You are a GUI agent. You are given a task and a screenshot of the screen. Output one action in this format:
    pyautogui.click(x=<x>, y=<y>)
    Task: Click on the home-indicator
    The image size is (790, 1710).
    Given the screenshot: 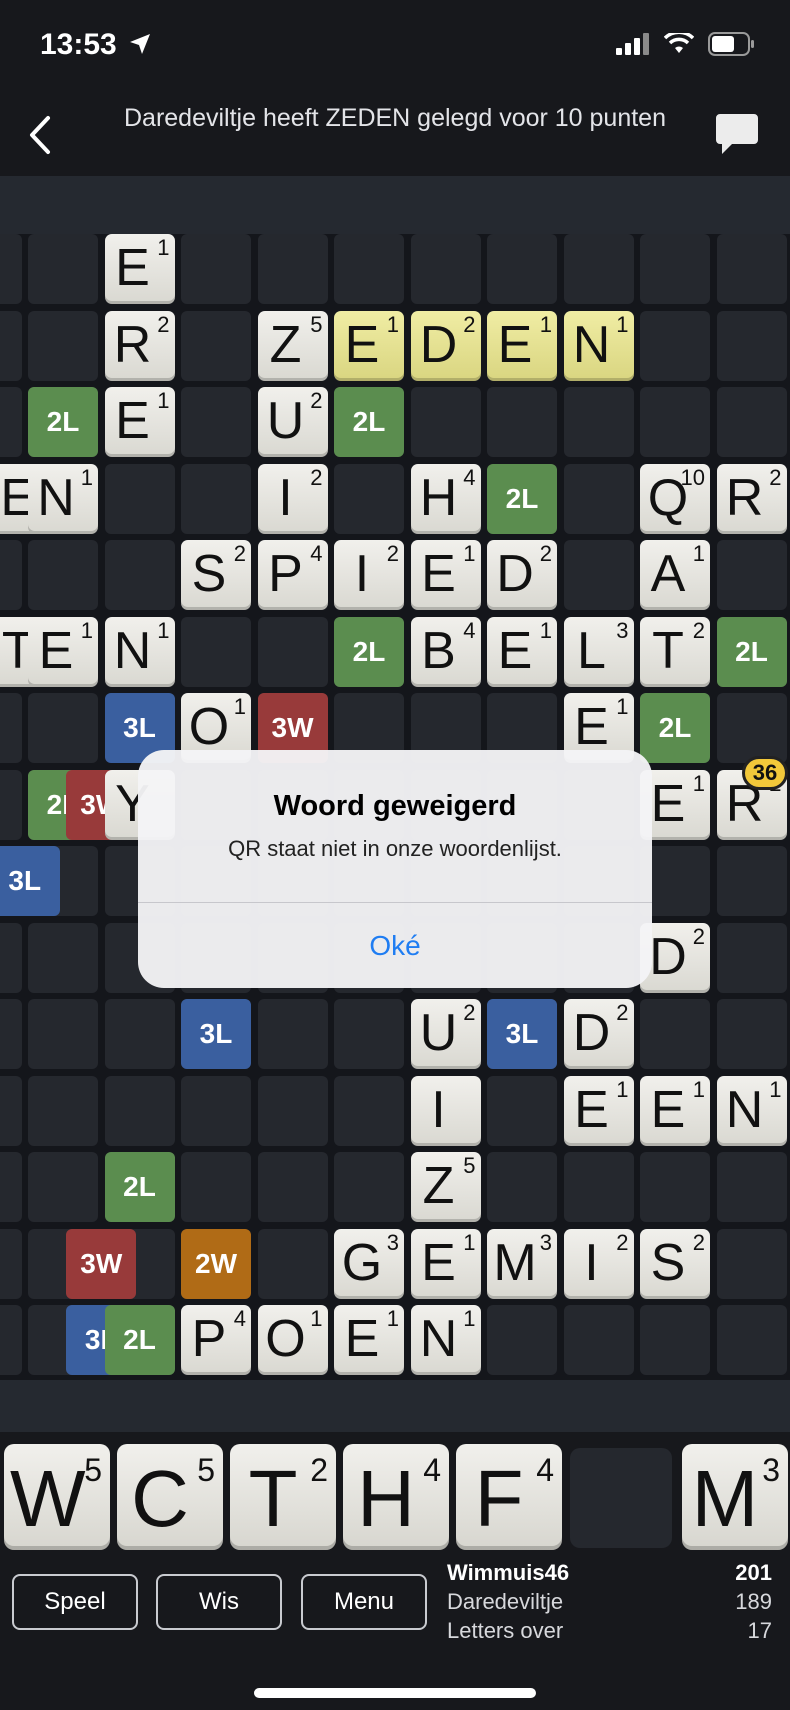 What is the action you would take?
    pyautogui.click(x=395, y=1693)
    